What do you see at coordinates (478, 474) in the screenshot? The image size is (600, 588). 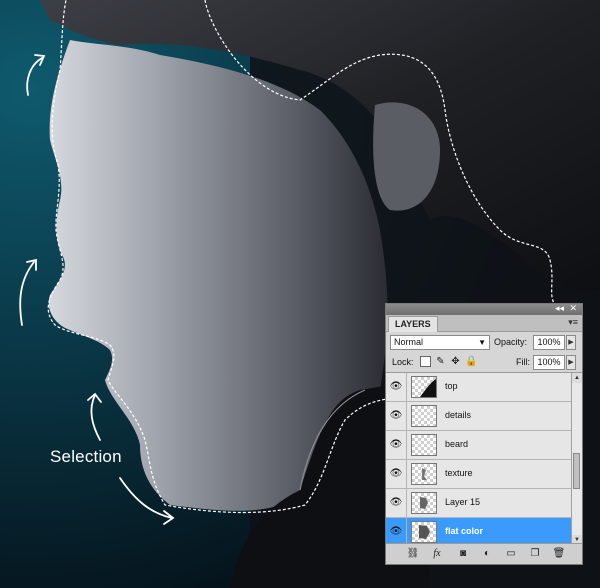 I see `layer-row: 👁 texture` at bounding box center [478, 474].